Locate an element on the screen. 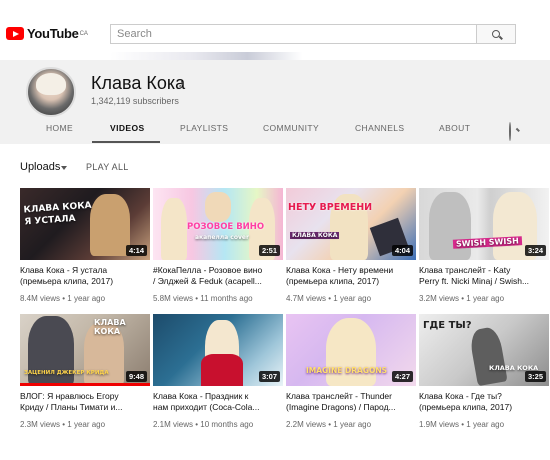 This screenshot has width=550, height=460. logo-region: CA is located at coordinates (83, 33).